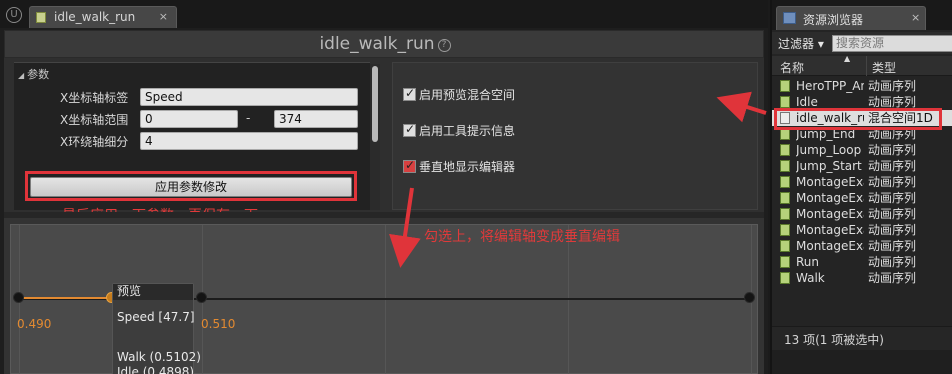 This screenshot has width=952, height=374. I want to click on close-icon: ×, so click(915, 17).